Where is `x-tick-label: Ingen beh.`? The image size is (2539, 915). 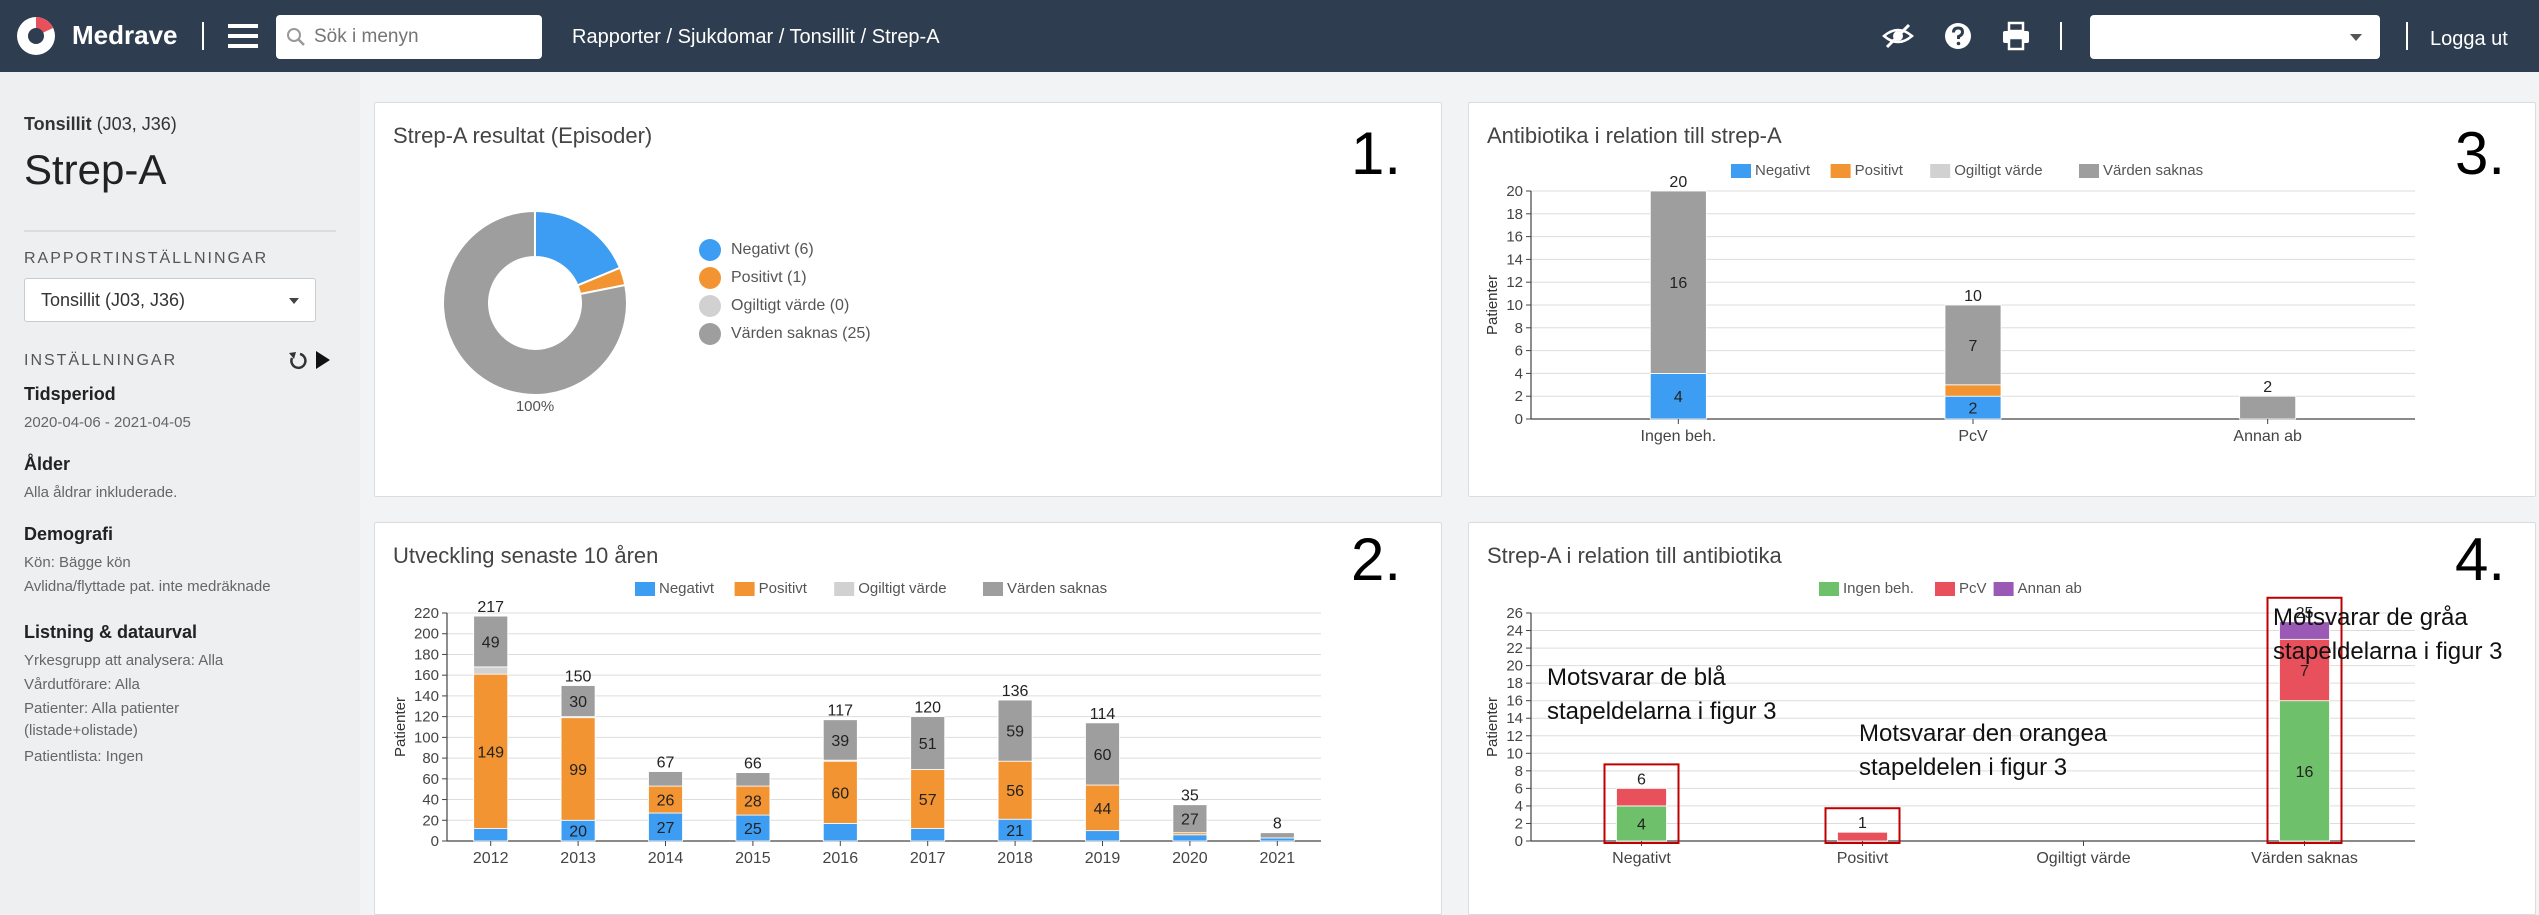 x-tick-label: Ingen beh. is located at coordinates (1679, 436).